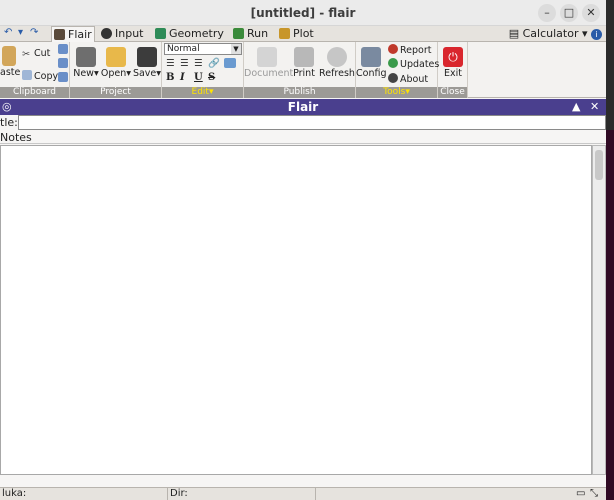 This screenshot has height=500, width=614. I want to click on close-group: ⏻ Exit Close, so click(453, 70).